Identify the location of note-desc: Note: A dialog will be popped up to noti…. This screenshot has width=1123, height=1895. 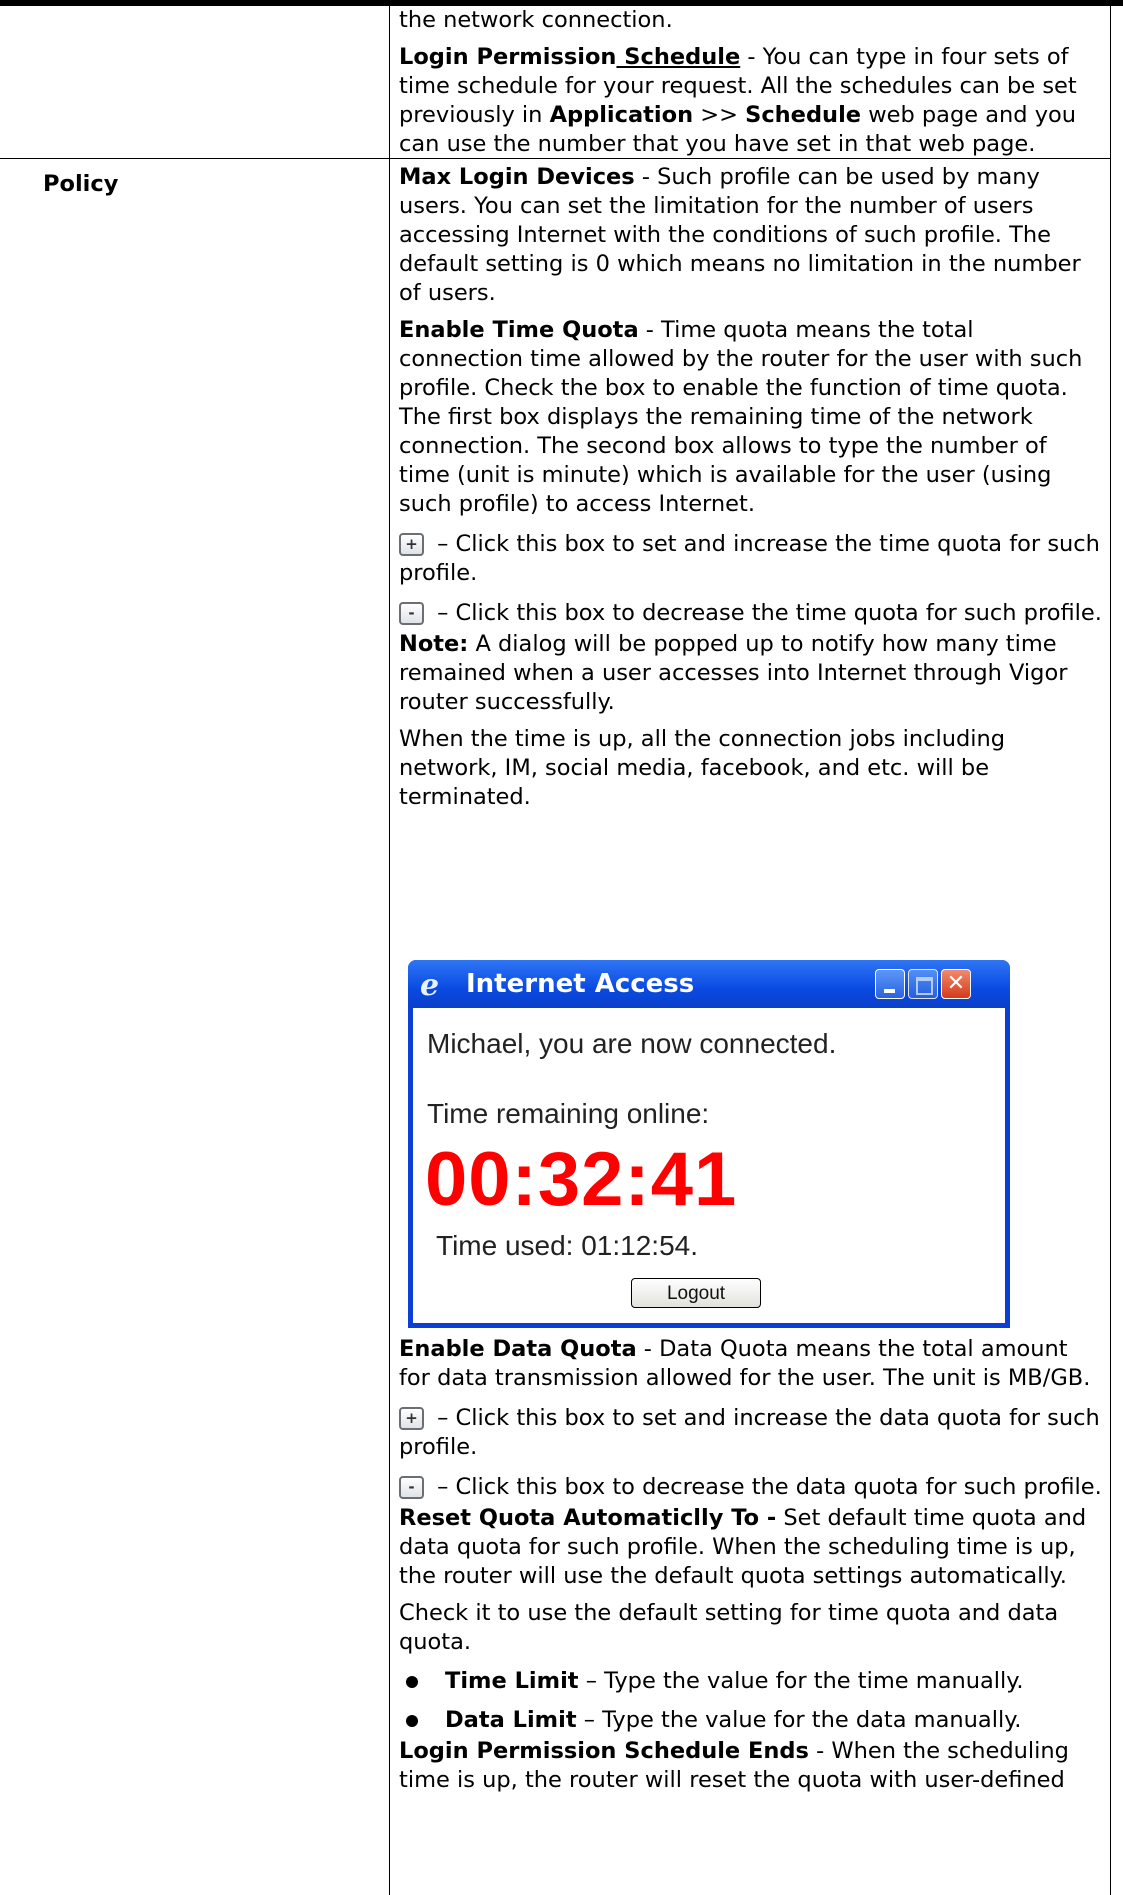
(751, 673).